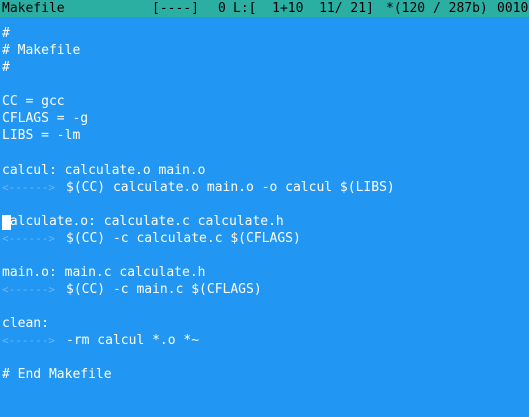 The image size is (529, 417). Describe the element at coordinates (33, 8) in the screenshot. I see `status-filename: Makefile` at that location.